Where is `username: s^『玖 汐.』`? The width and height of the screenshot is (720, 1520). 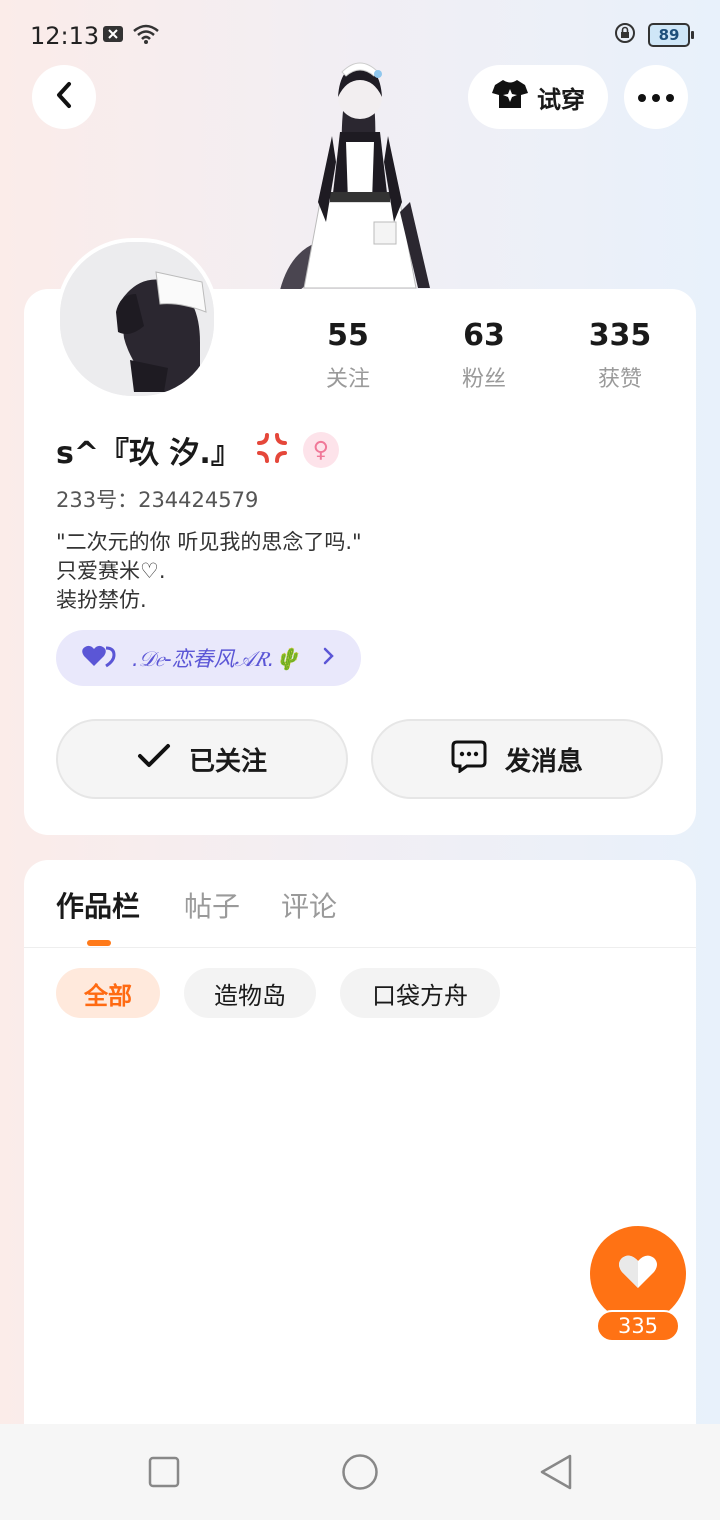
username: s^『玖 汐.』 is located at coordinates (148, 453).